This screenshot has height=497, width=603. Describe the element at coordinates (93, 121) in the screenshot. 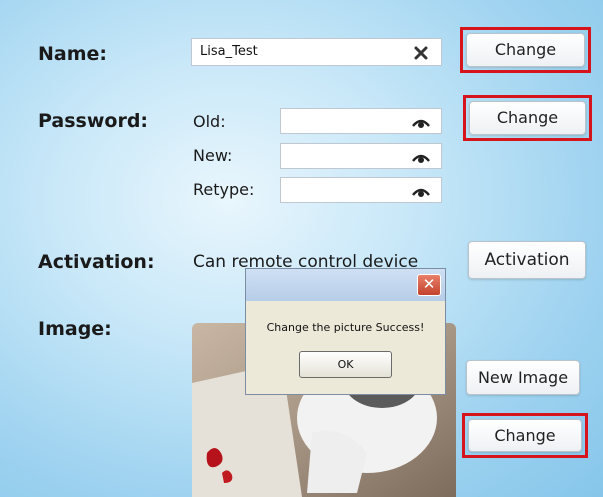

I see `password-label: Password:` at that location.